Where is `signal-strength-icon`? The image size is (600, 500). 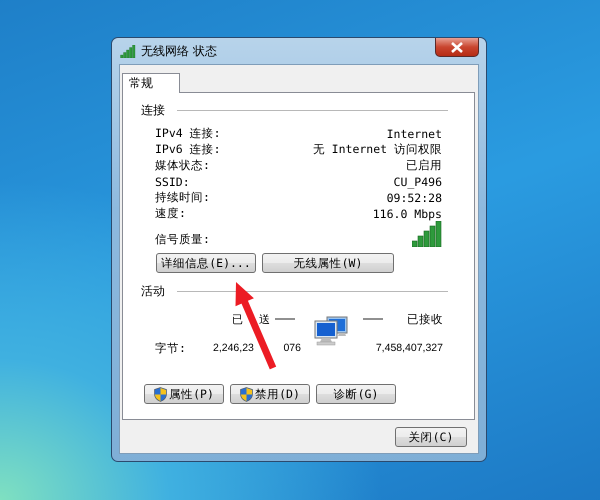
signal-strength-icon is located at coordinates (427, 234).